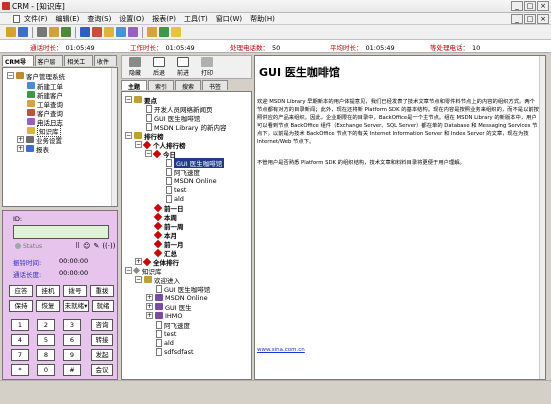 This screenshot has width=551, height=404. I want to click on key-9: 9, so click(72, 355).